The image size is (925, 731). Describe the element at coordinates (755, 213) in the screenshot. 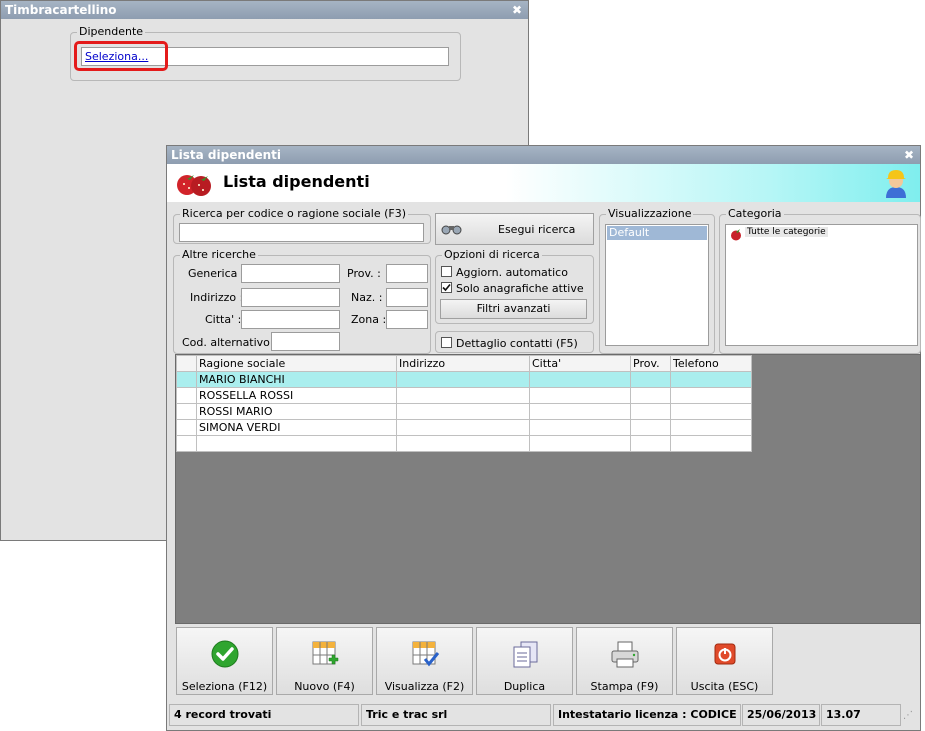

I see `categoria-label: Categoria` at that location.